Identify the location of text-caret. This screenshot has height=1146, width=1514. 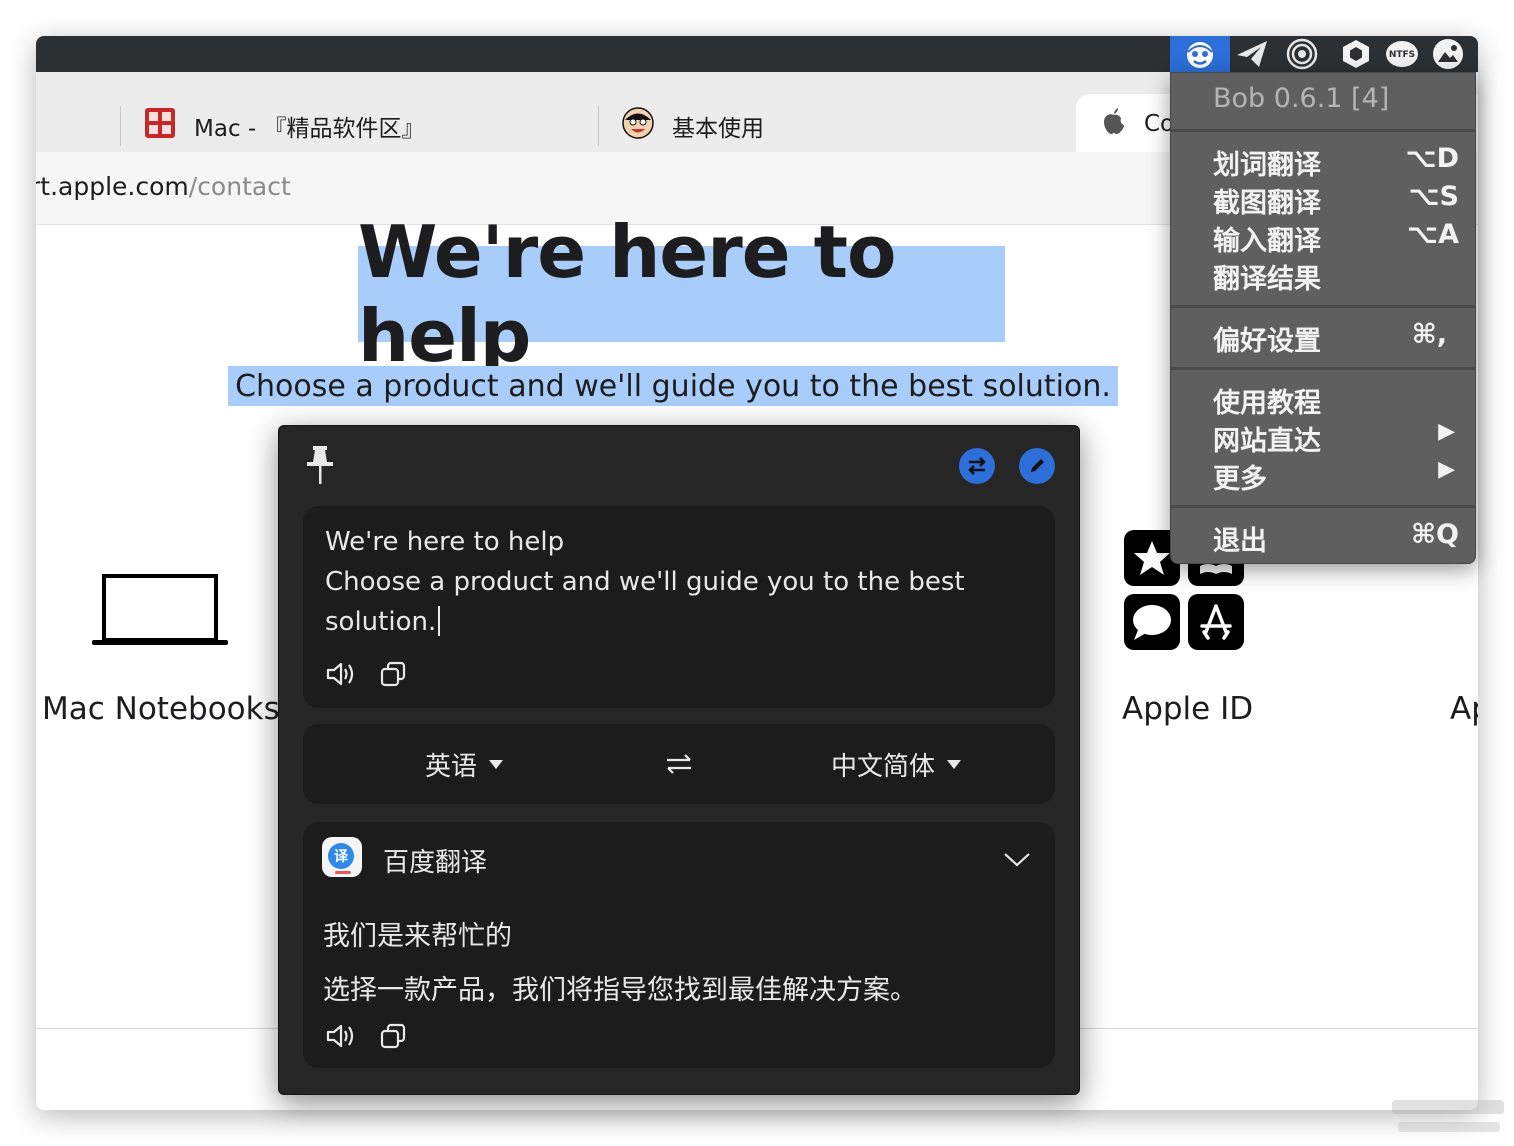
(439, 621).